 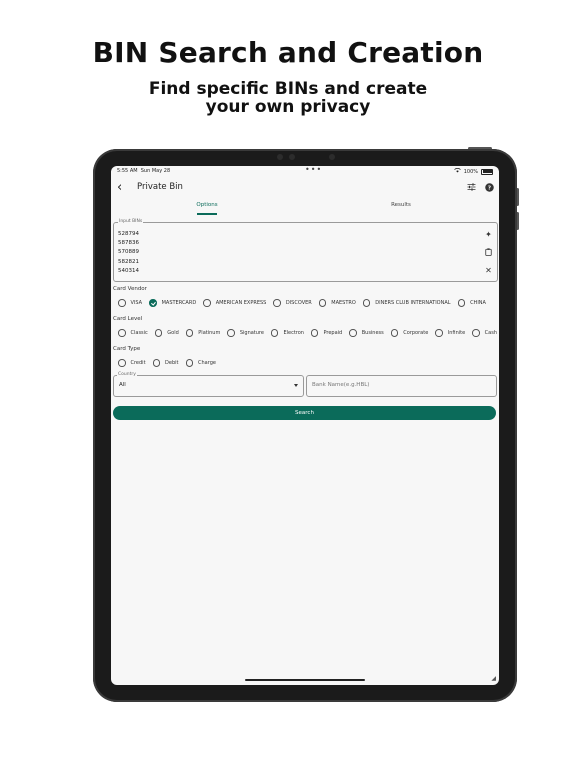 I want to click on radio-label: Business, so click(x=372, y=333).